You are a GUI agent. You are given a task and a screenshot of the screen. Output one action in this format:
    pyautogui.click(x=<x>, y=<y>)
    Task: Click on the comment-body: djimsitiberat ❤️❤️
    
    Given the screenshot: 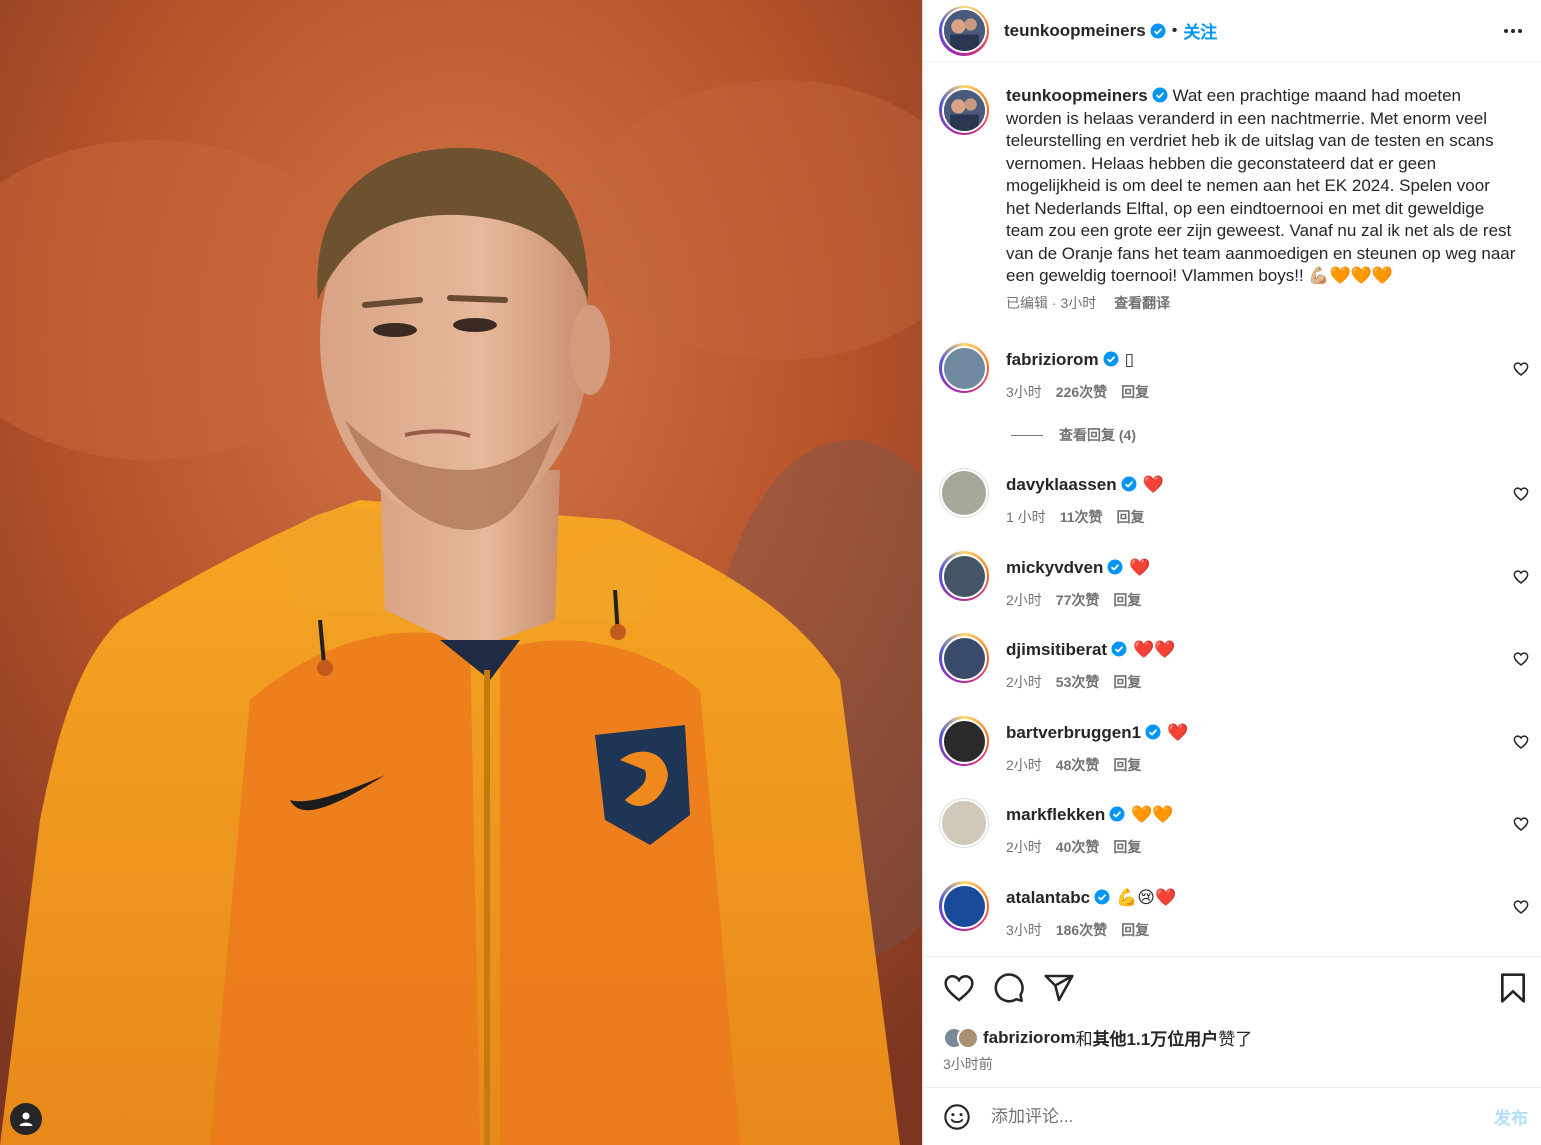 What is the action you would take?
    pyautogui.click(x=1090, y=650)
    